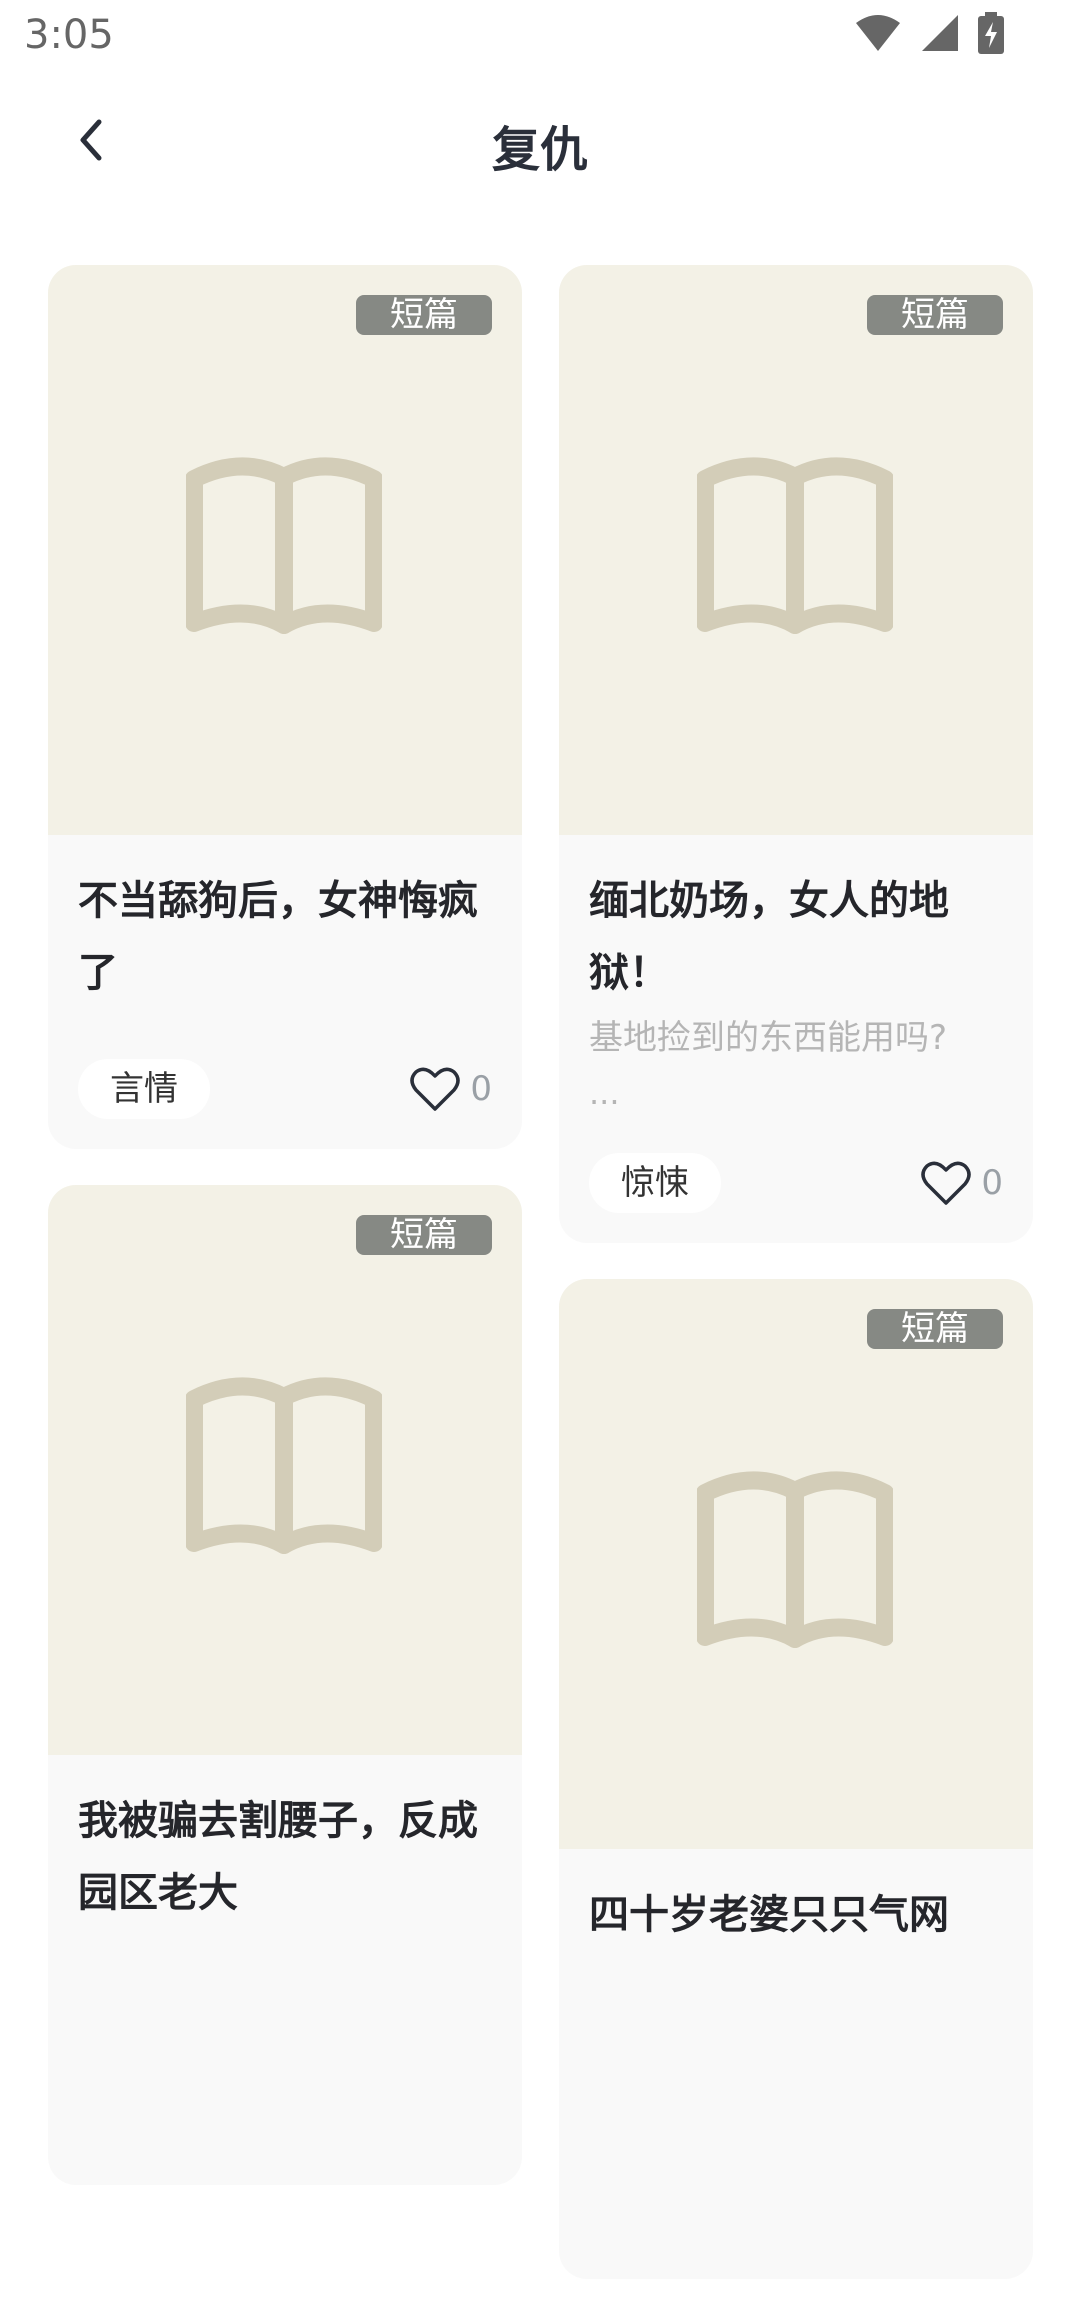 Image resolution: width=1080 pixels, height=2315 pixels. Describe the element at coordinates (278, 1857) in the screenshot. I see `book-title: 我被骗去割腰子，反成园区老大` at that location.